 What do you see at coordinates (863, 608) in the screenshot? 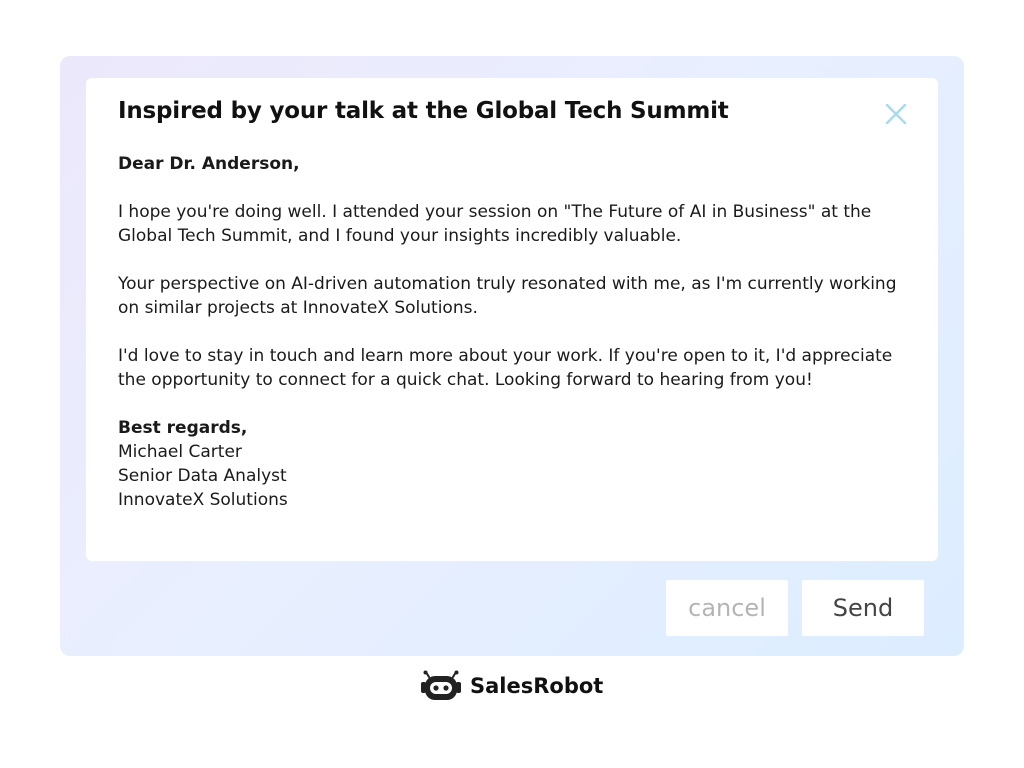
I see `send-button: Send` at bounding box center [863, 608].